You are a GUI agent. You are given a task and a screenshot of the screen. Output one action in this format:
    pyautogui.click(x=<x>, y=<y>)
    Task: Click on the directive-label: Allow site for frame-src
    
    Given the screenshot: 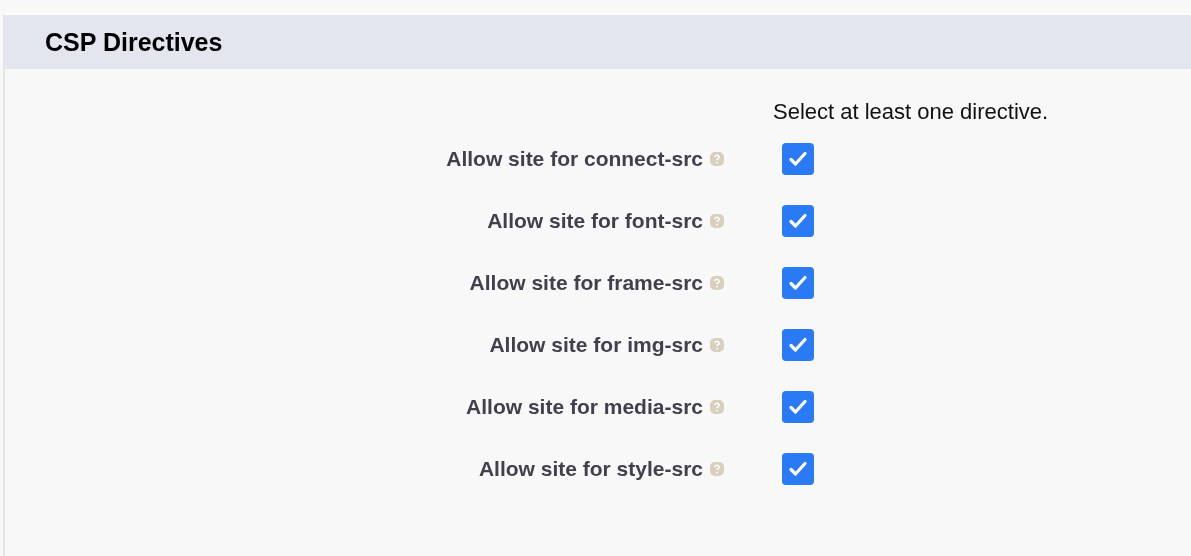 What is the action you would take?
    pyautogui.click(x=586, y=282)
    